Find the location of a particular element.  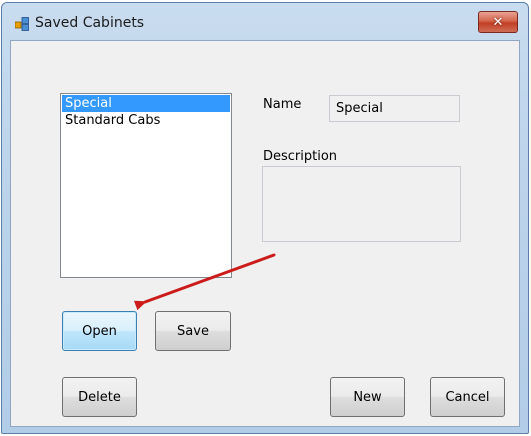

delete-button: Delete is located at coordinates (99, 397).